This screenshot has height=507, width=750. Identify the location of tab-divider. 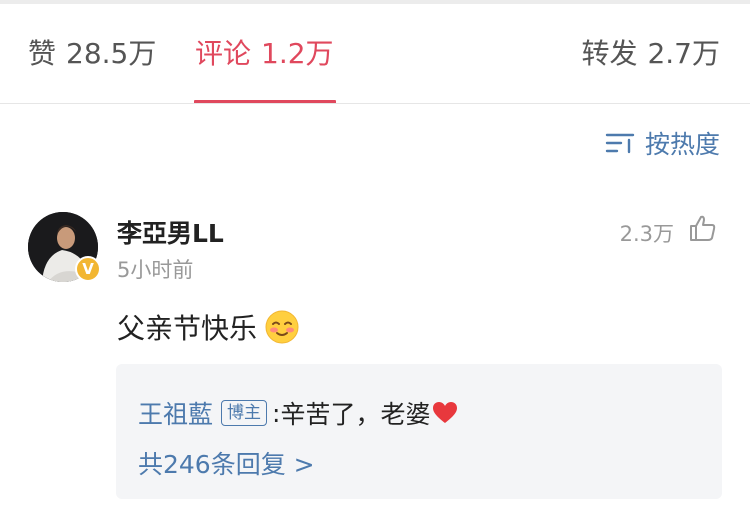
(375, 103).